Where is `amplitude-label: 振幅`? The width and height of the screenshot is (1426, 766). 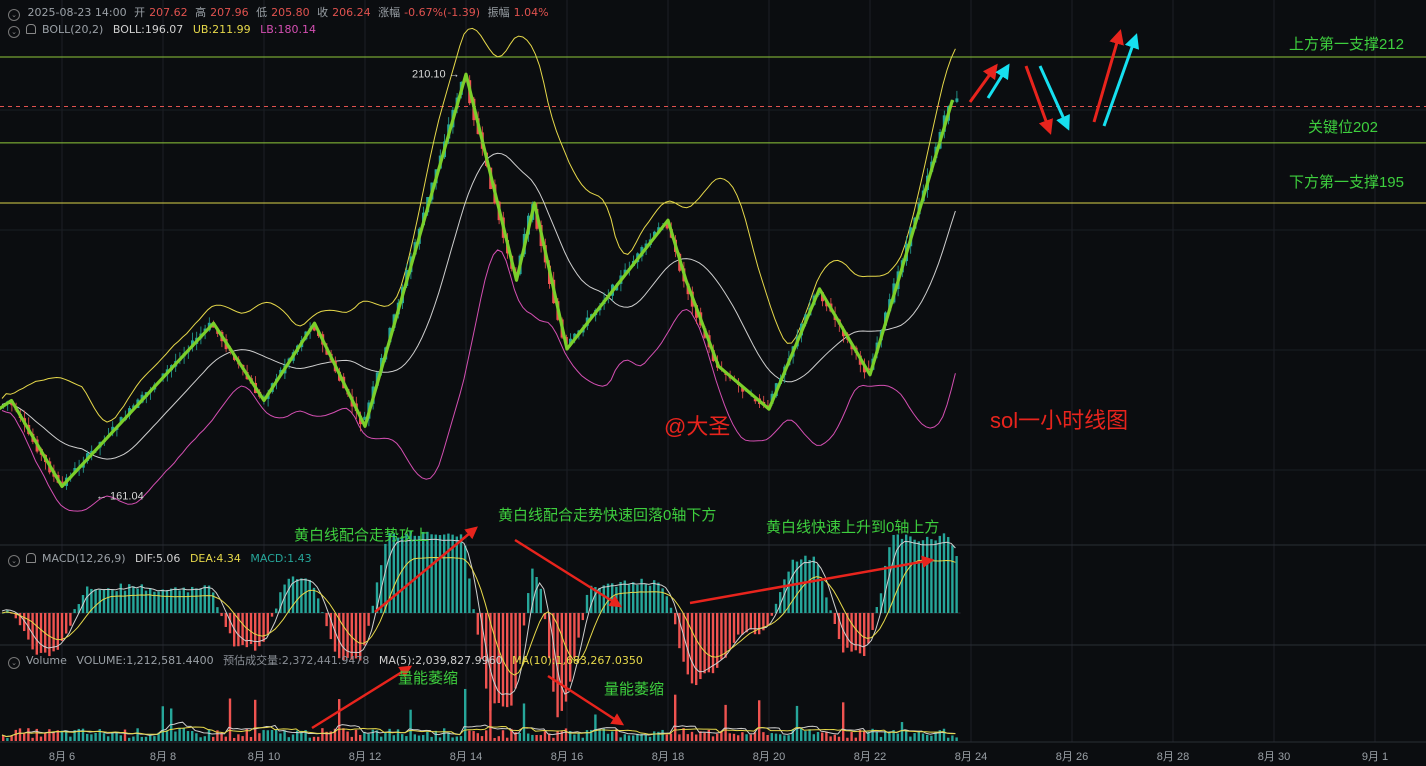
amplitude-label: 振幅 is located at coordinates (498, 12).